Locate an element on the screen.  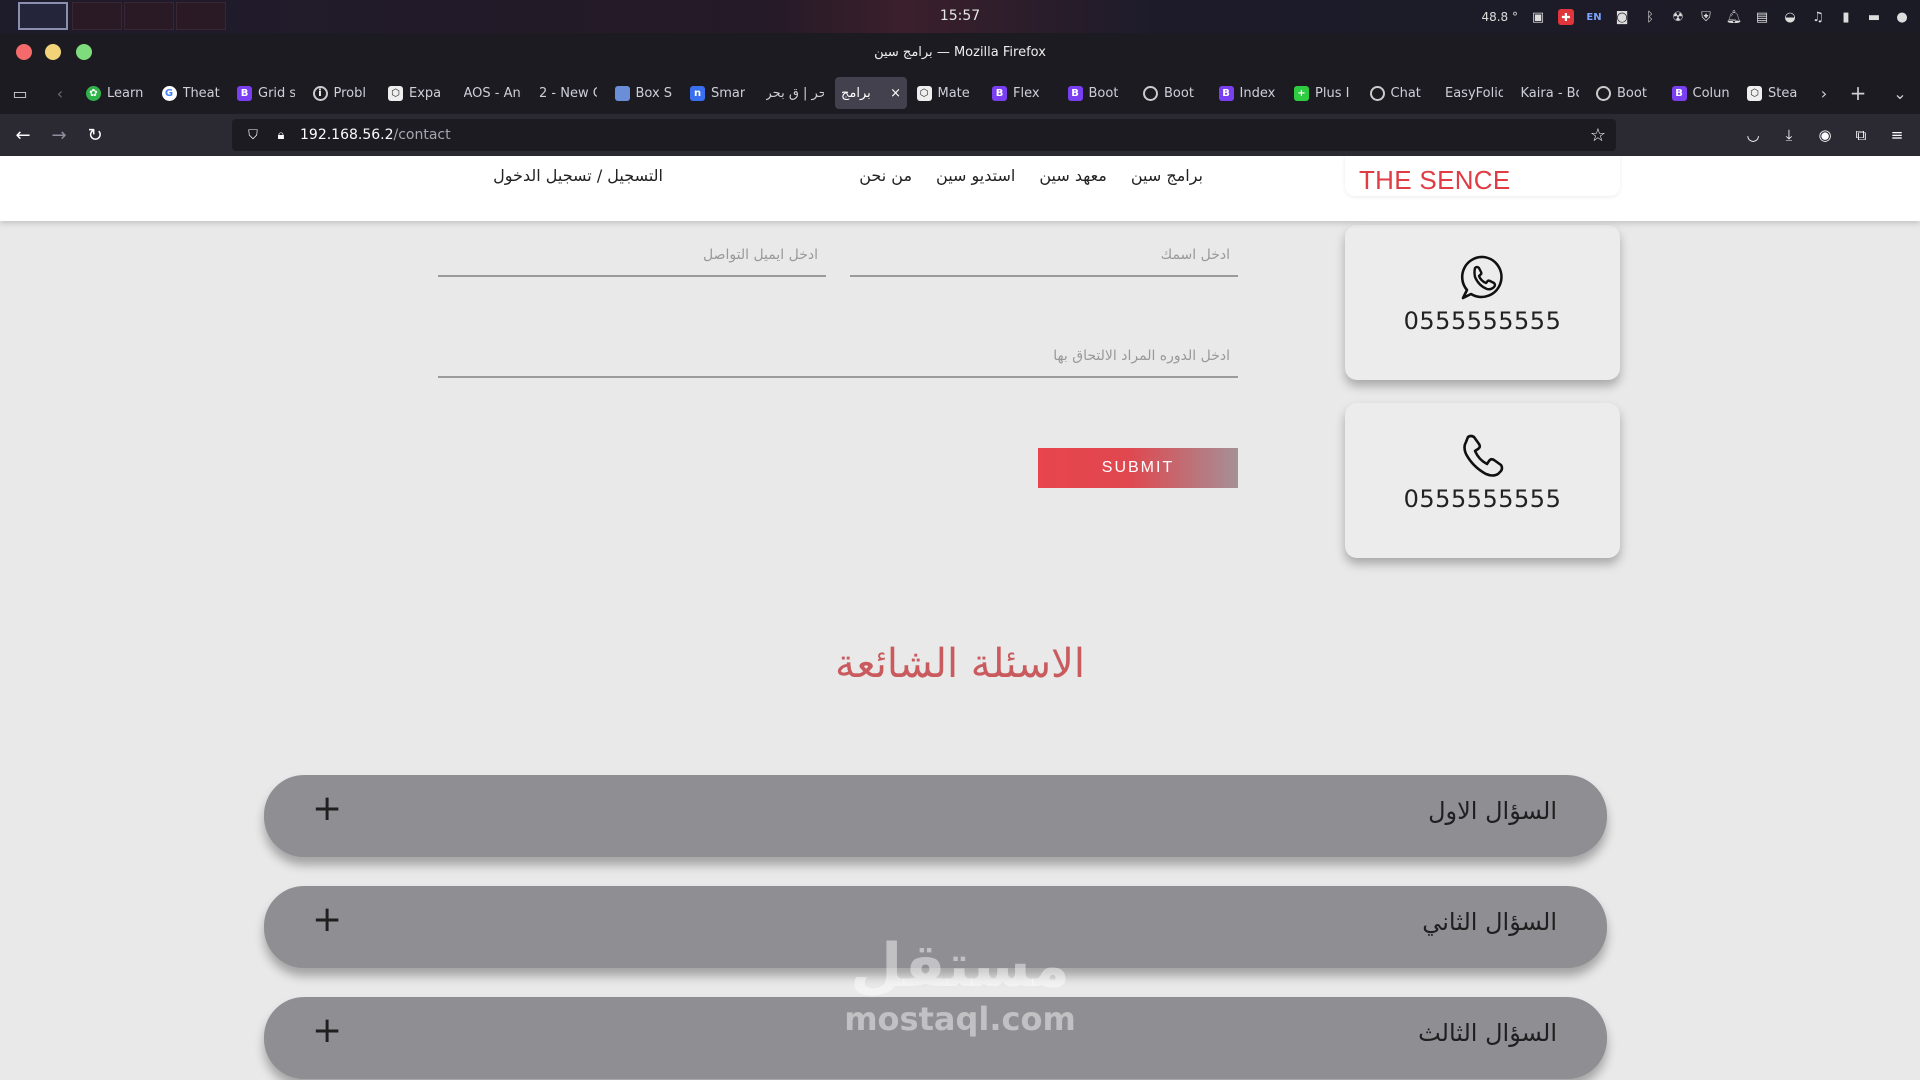
discord-icon: ◙ is located at coordinates (1622, 17).